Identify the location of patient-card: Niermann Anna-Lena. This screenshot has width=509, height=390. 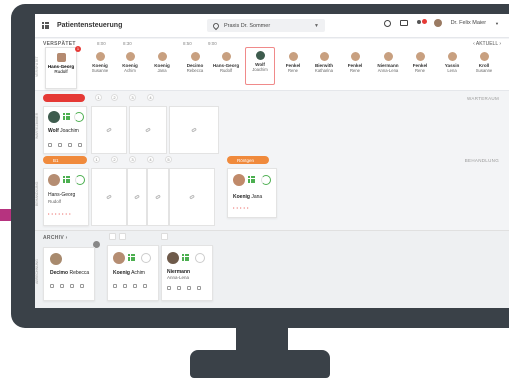
(388, 66).